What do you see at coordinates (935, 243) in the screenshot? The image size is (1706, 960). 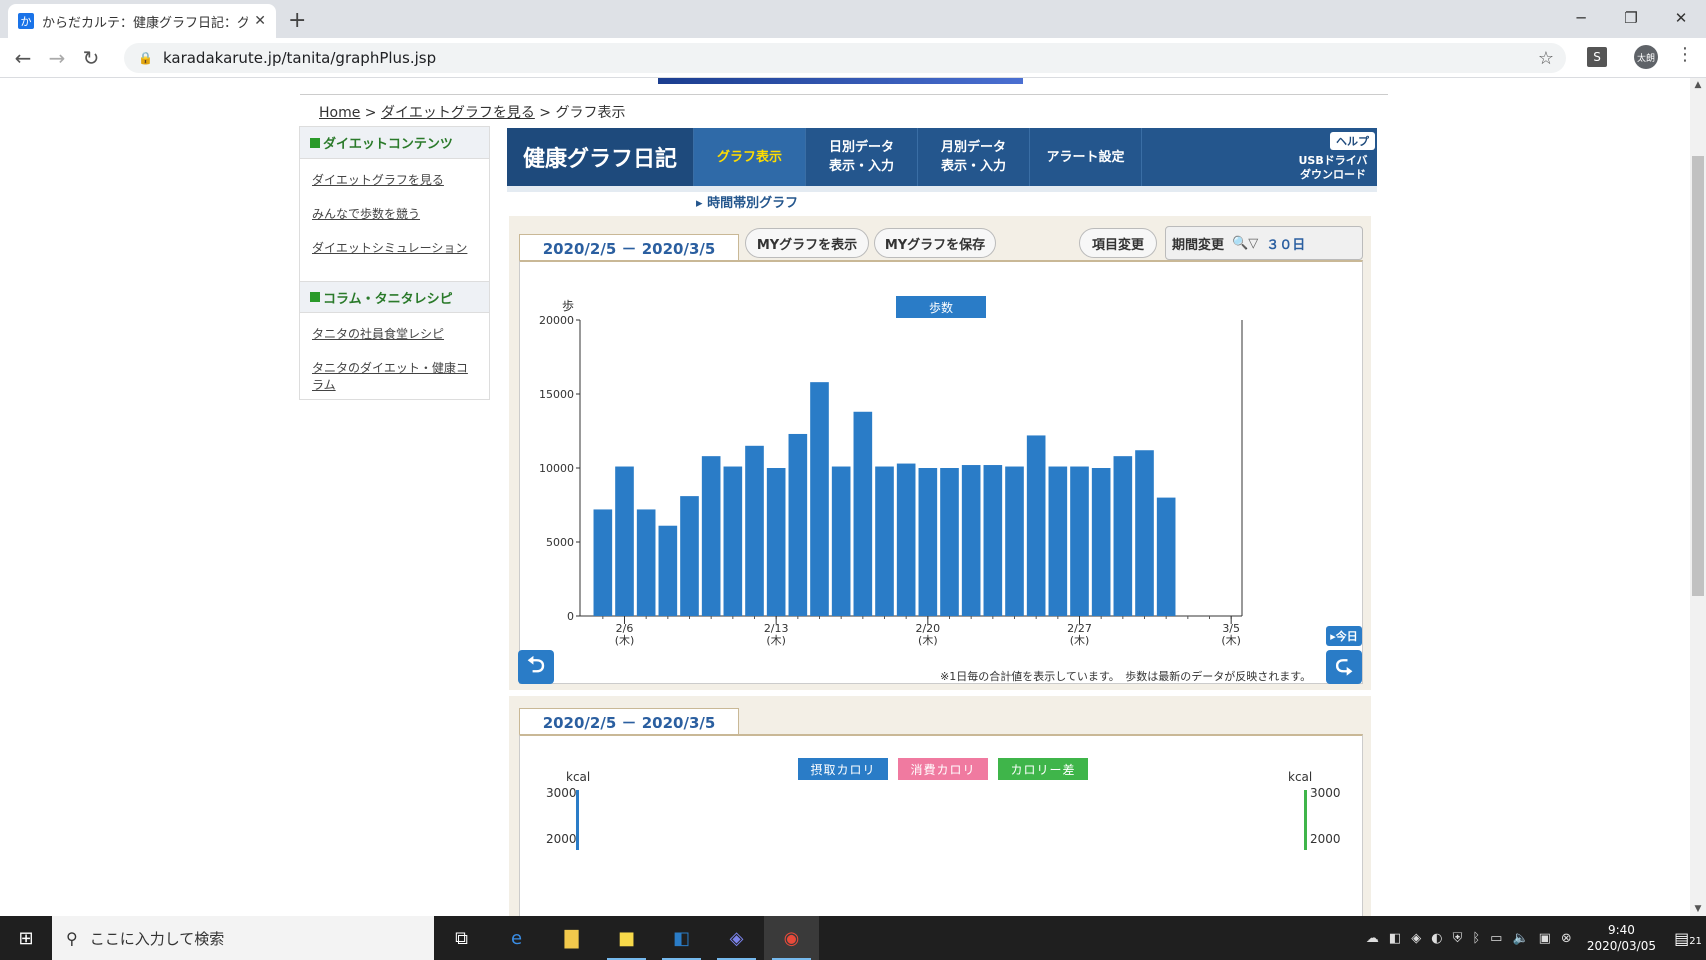 I see `save-my-graph-button: MYグラフを保存` at bounding box center [935, 243].